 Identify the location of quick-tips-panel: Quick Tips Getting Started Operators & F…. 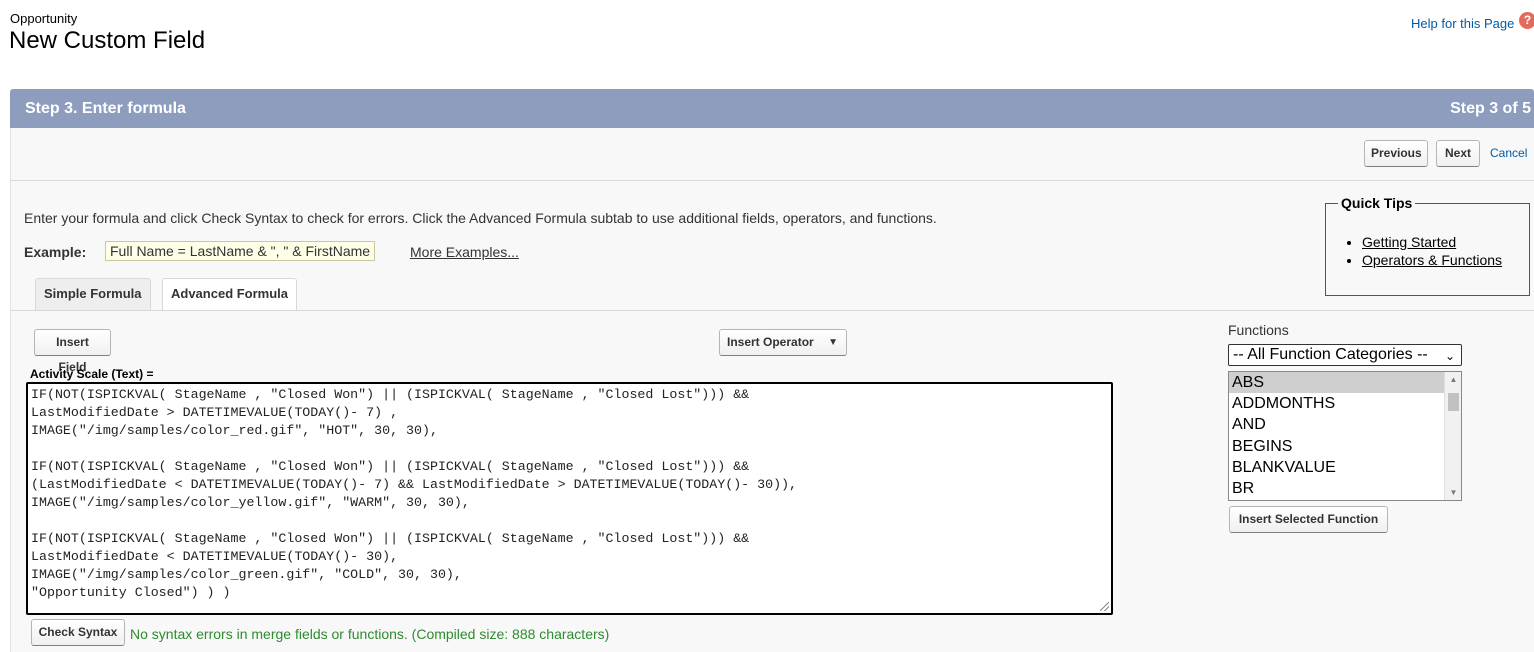
(1427, 245).